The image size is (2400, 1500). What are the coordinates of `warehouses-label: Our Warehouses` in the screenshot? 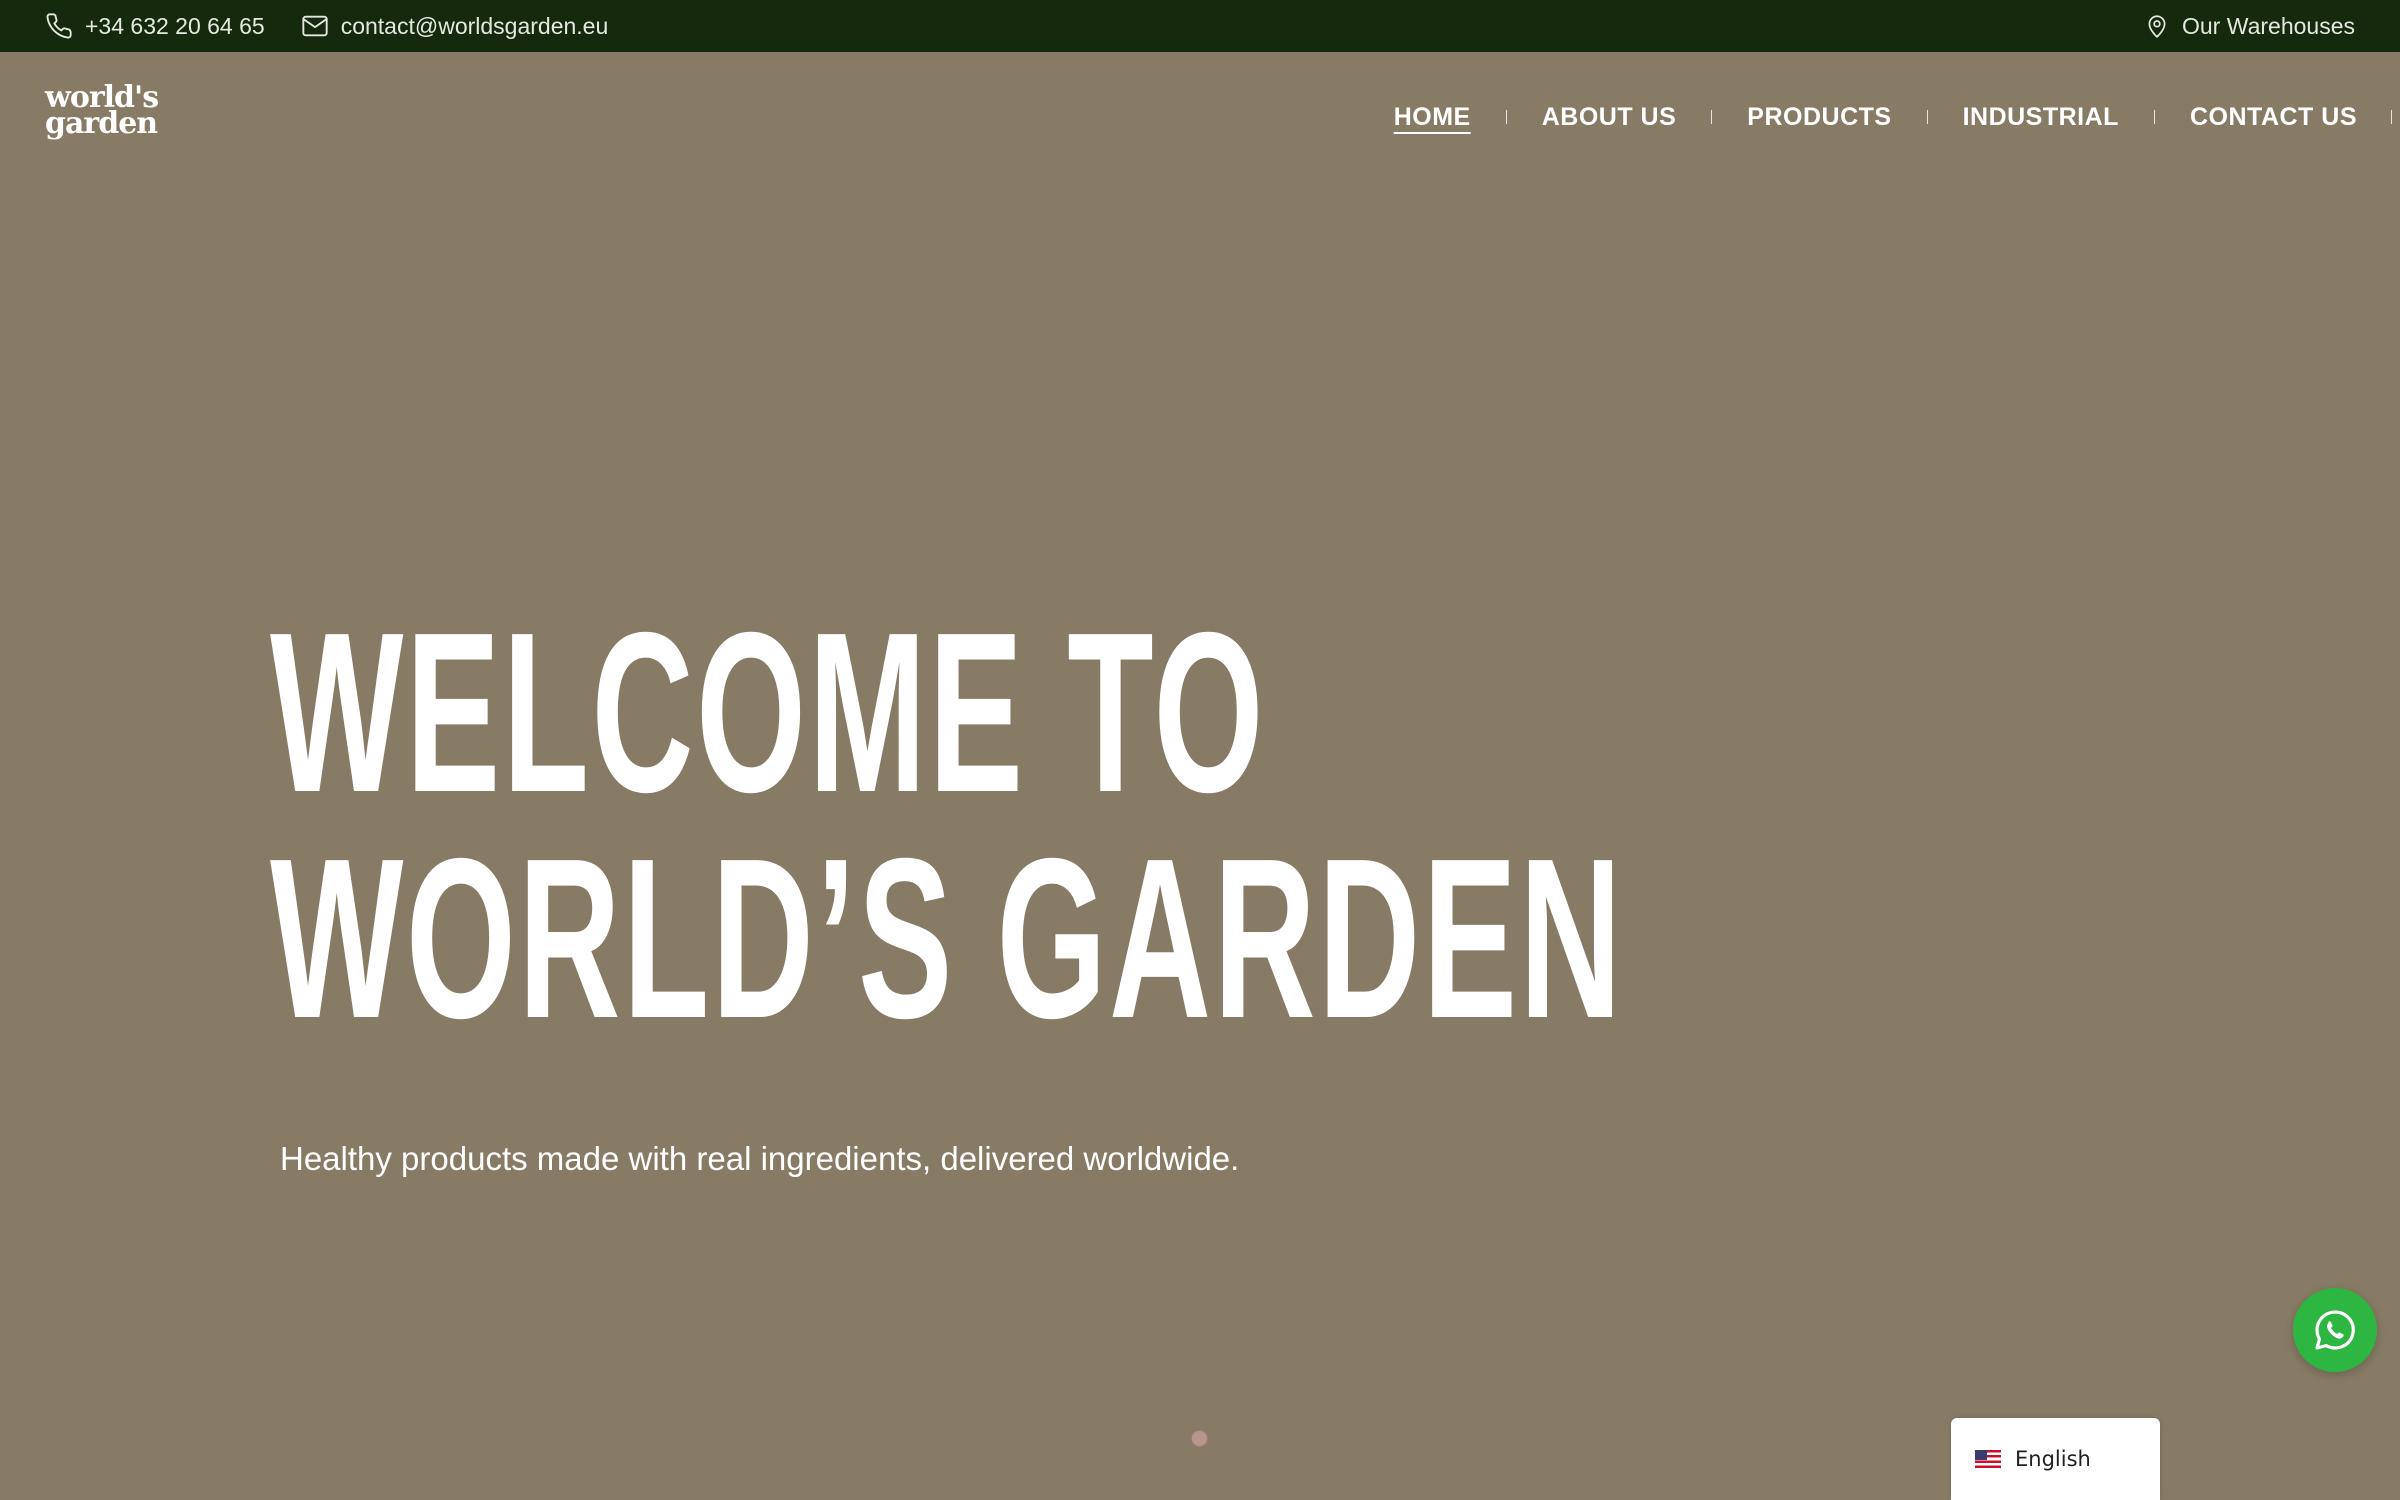 It's located at (2268, 25).